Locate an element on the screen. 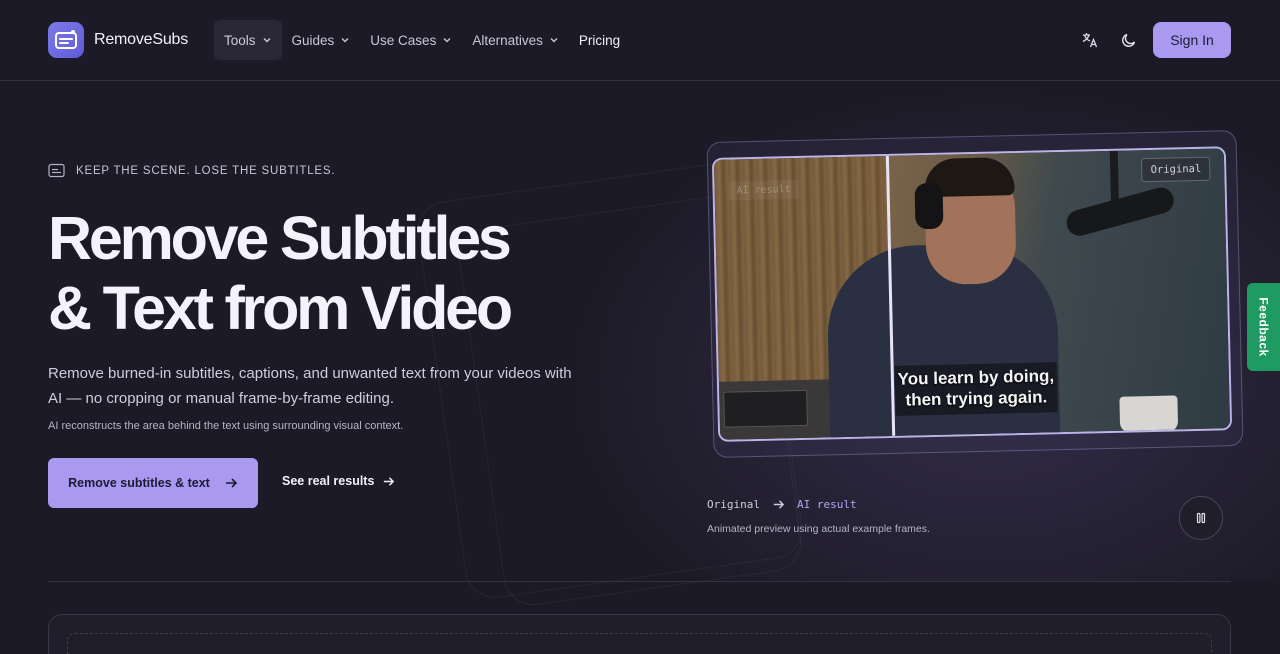  burned-subtitle: You learn by doing, then trying again. is located at coordinates (976, 389).